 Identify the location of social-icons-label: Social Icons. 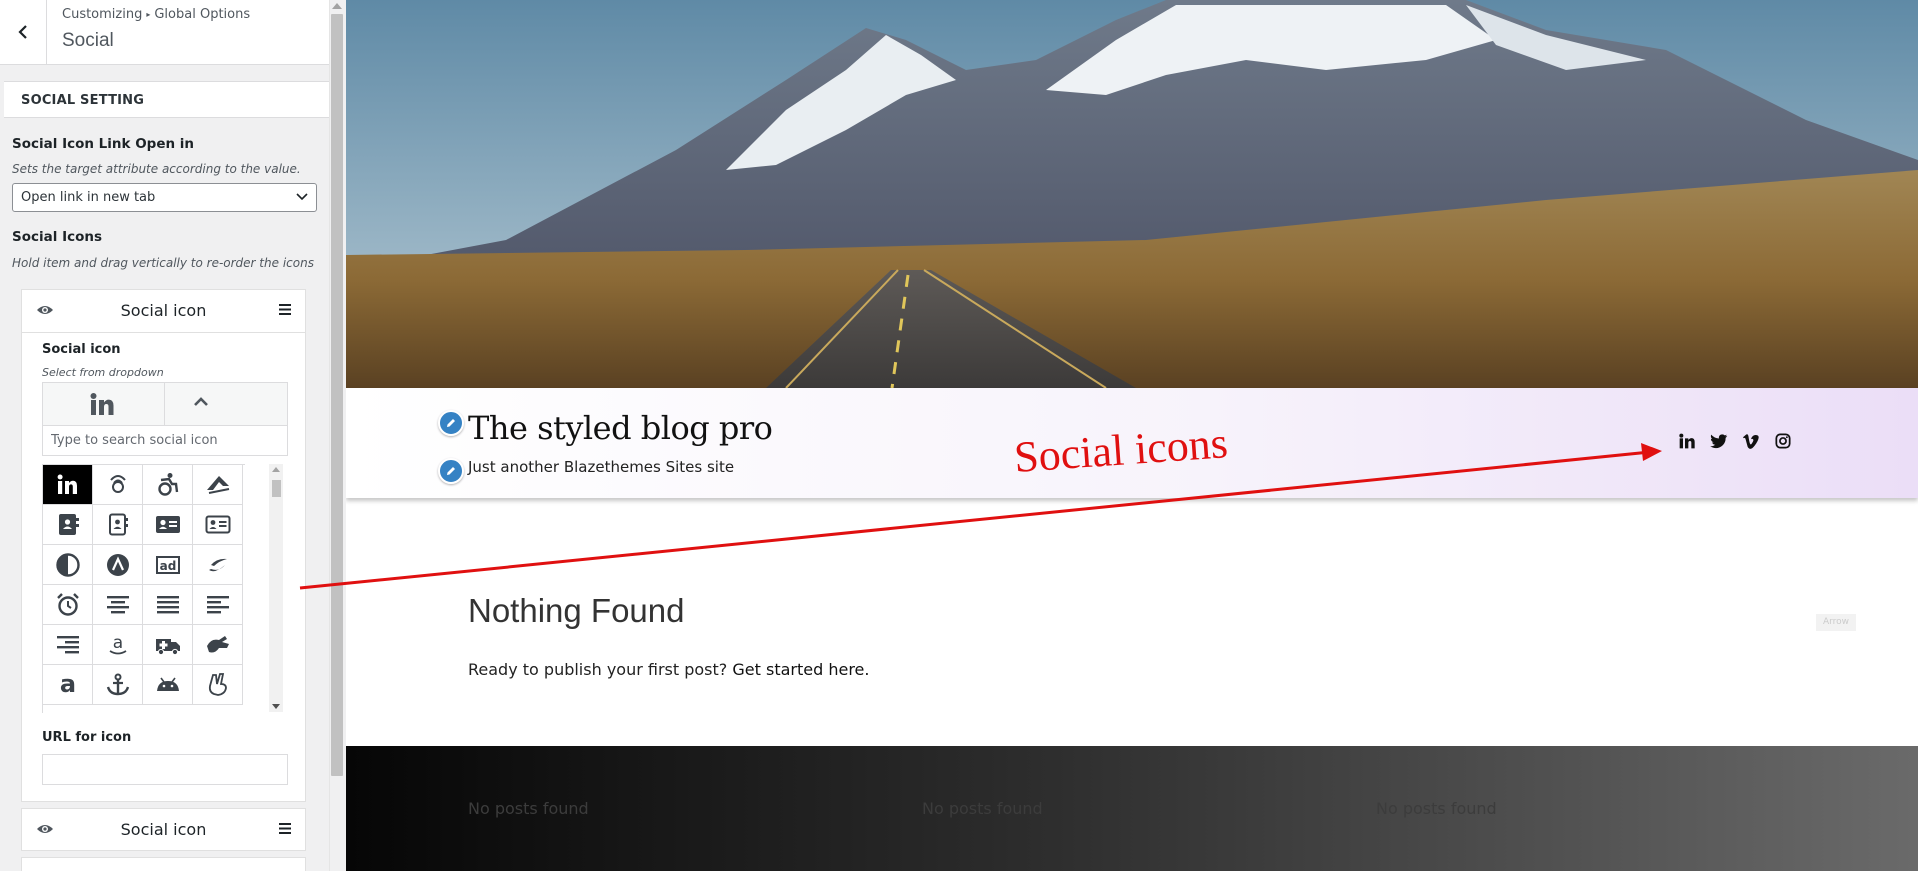
(57, 237).